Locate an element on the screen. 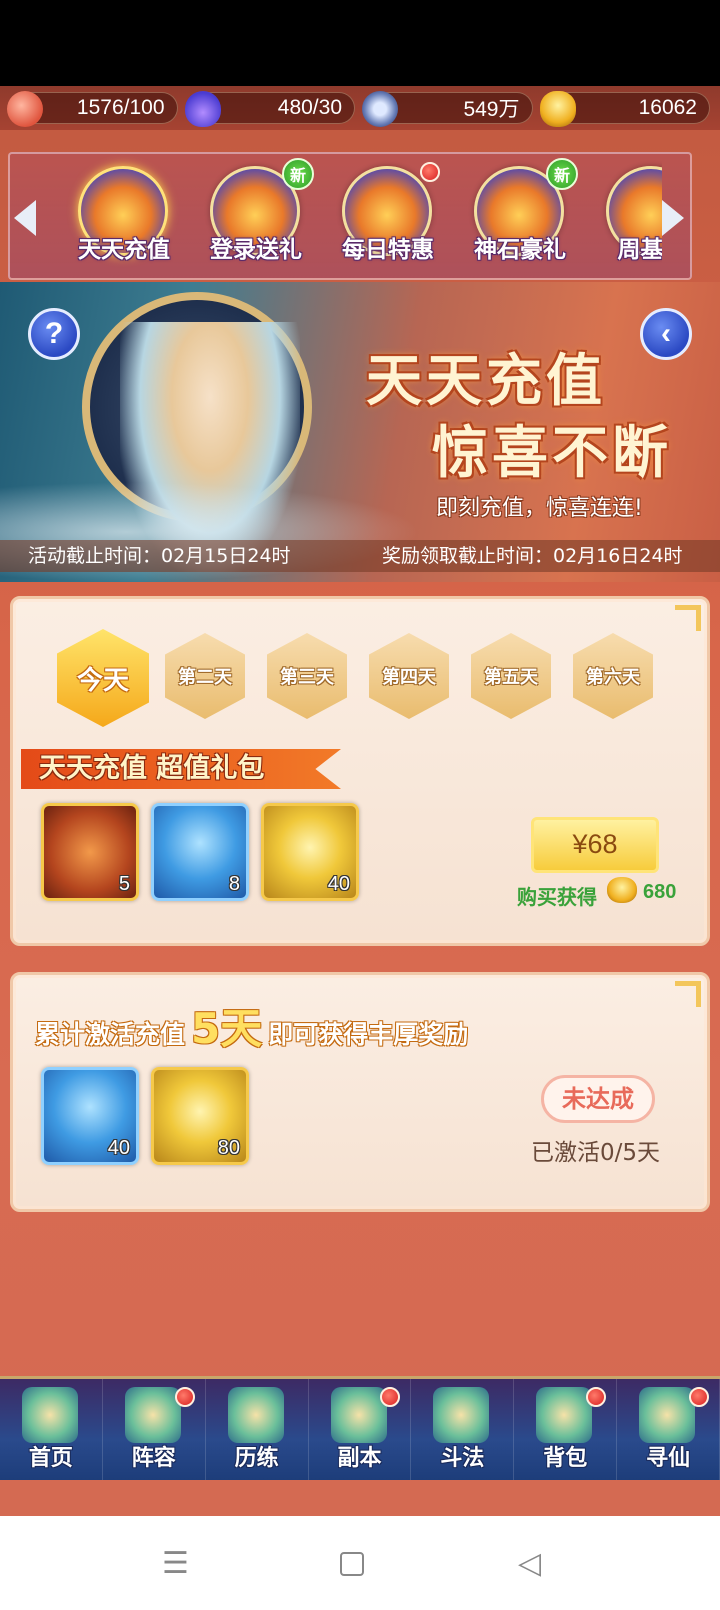 Image resolution: width=720 pixels, height=1610 pixels. day-tab-2: 第二天 is located at coordinates (205, 676).